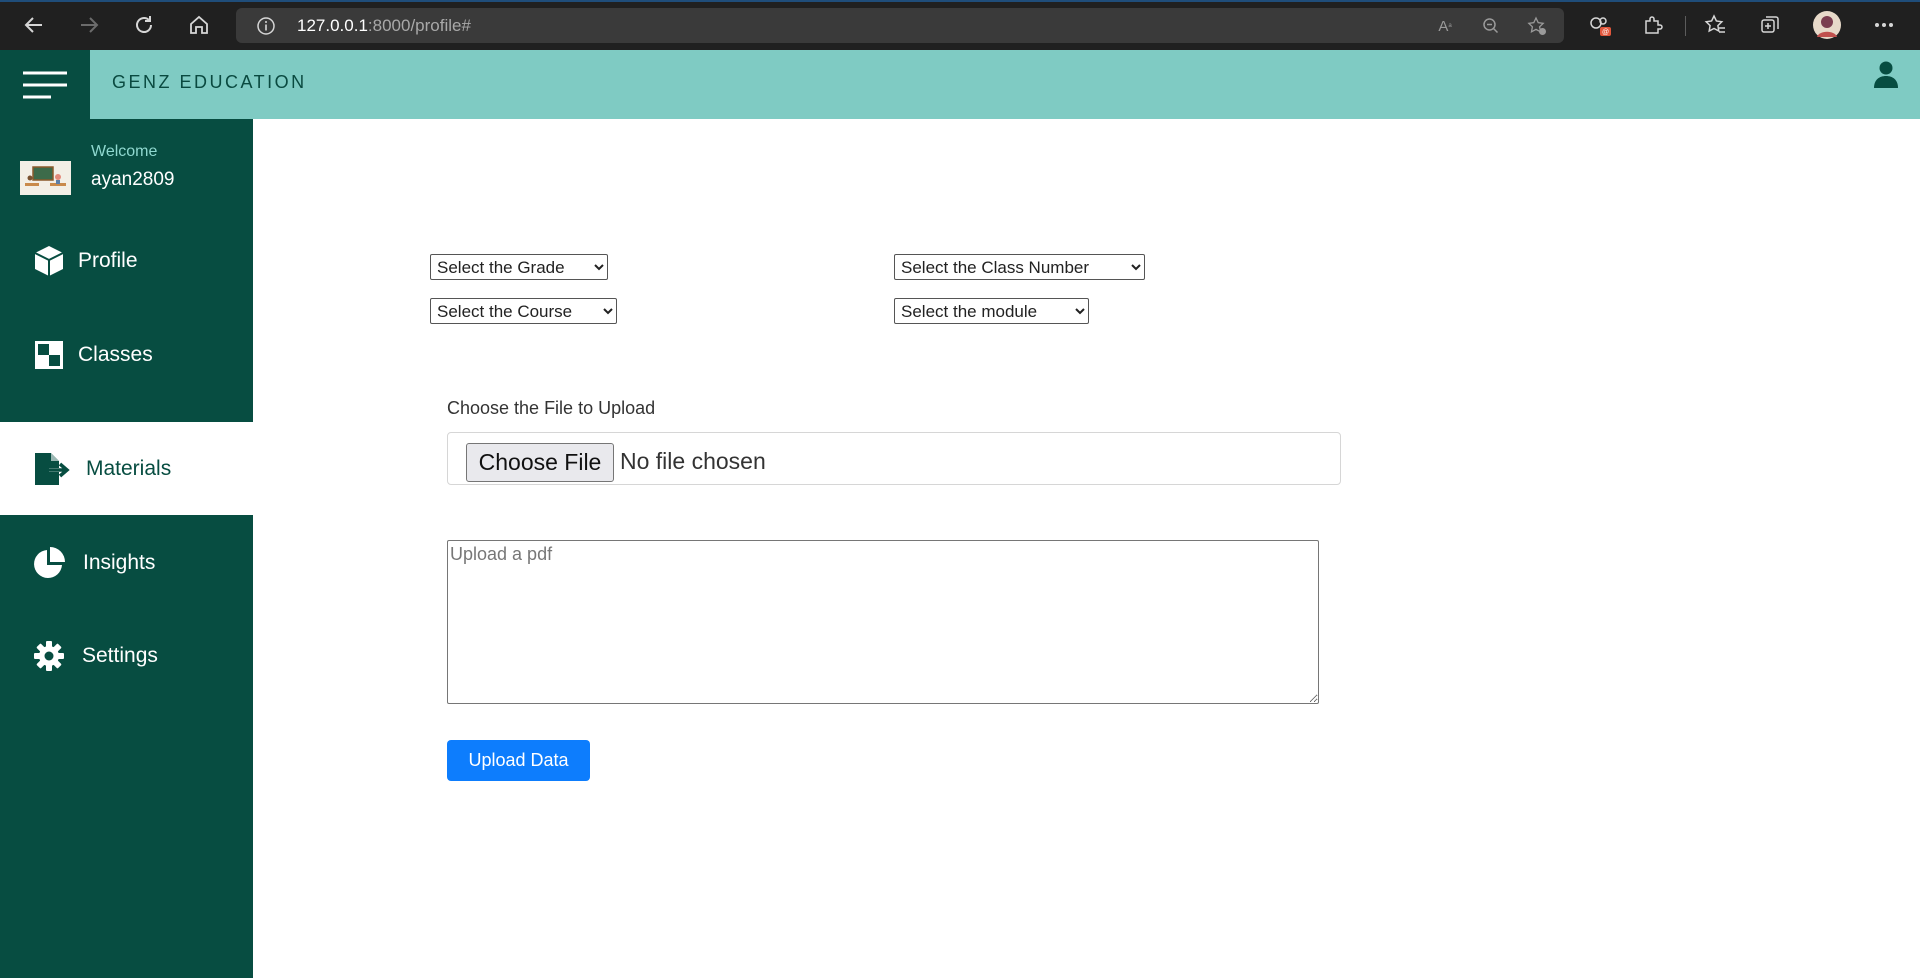  I want to click on extensions-puzzle-icon, so click(1653, 25).